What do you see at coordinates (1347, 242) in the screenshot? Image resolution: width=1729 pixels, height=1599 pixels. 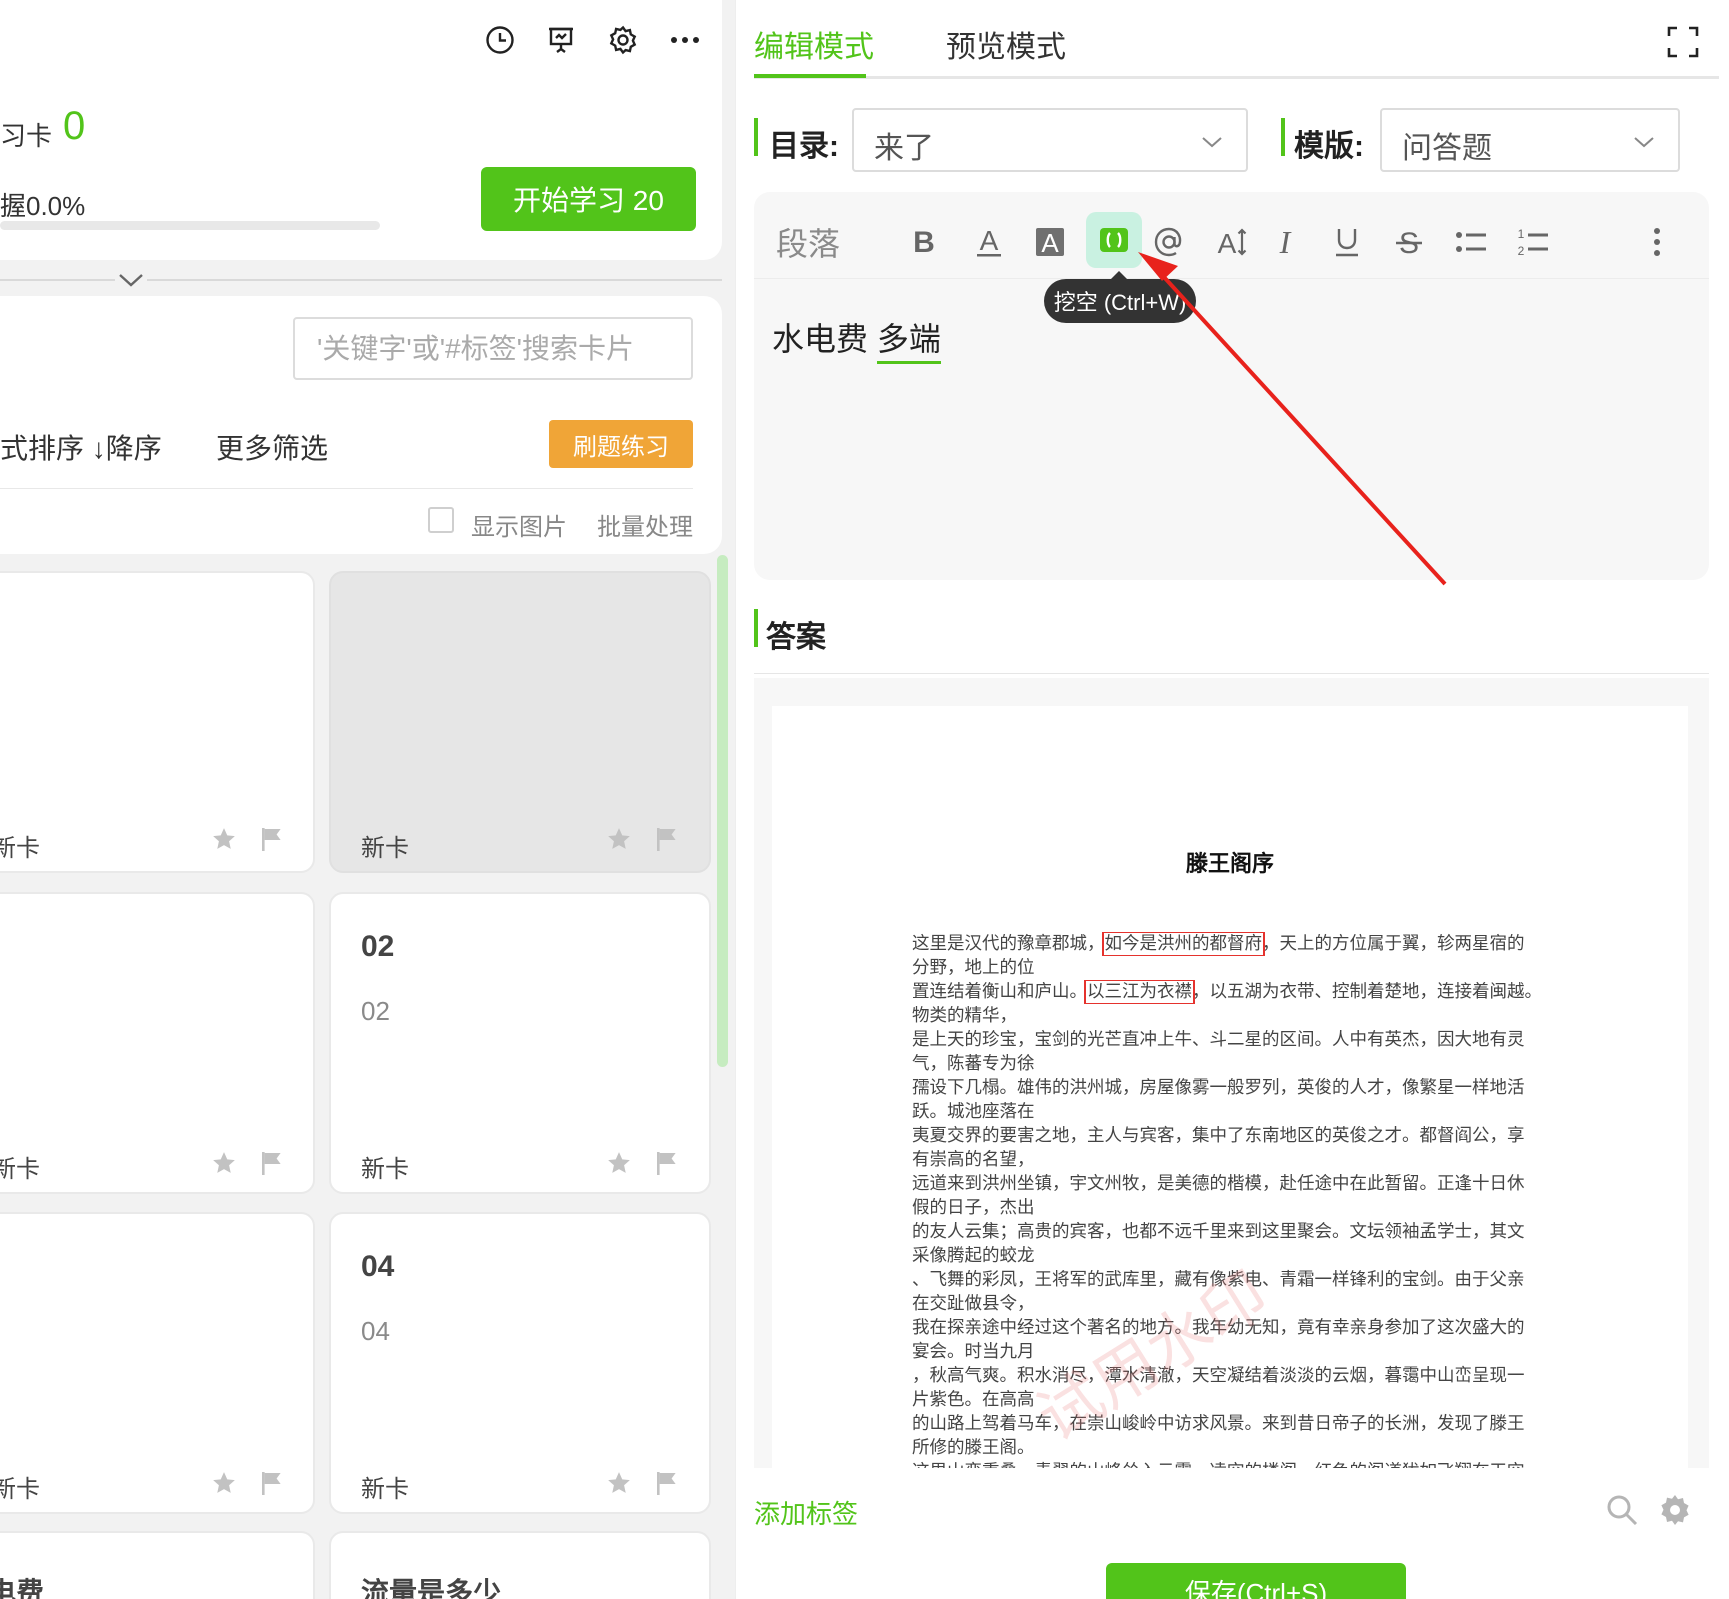 I see `underline-icon` at bounding box center [1347, 242].